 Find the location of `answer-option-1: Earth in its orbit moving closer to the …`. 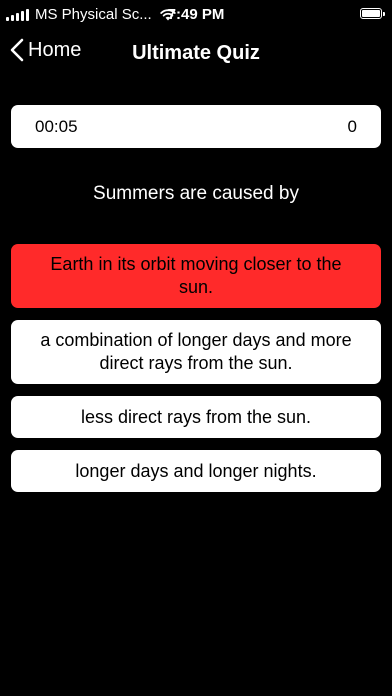

answer-option-1: Earth in its orbit moving closer to the … is located at coordinates (196, 276).